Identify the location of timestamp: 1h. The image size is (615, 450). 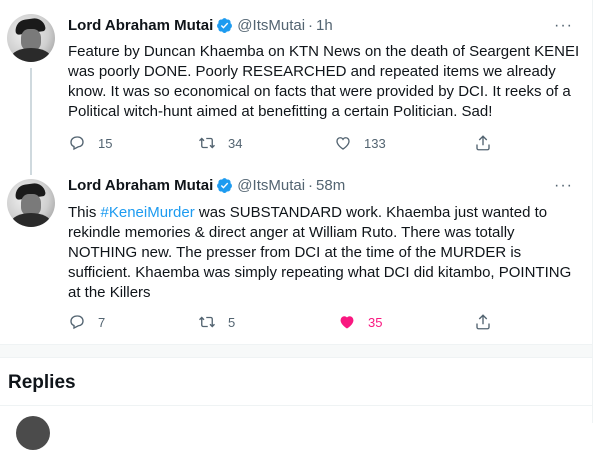
(324, 25).